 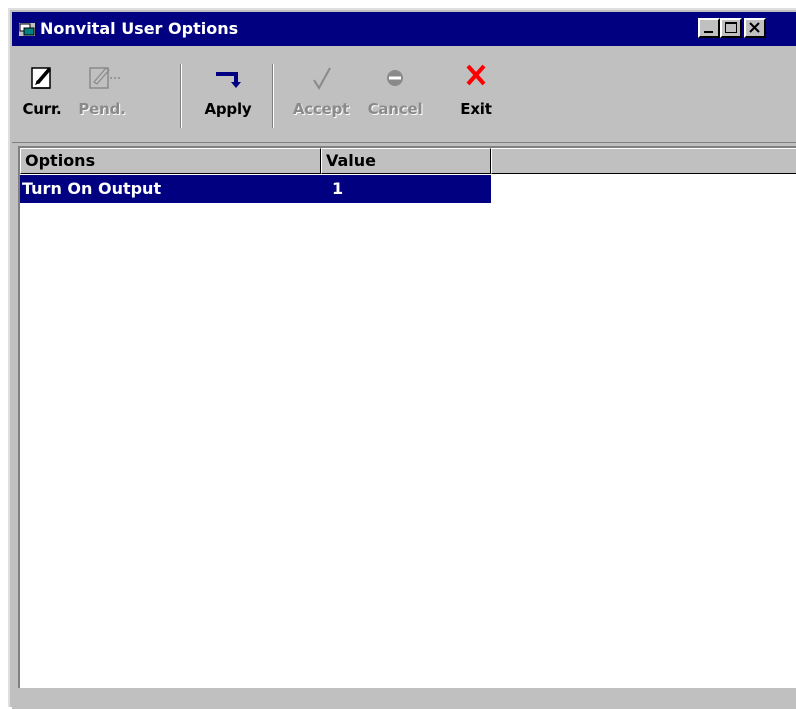 What do you see at coordinates (643, 161) in the screenshot?
I see `column-header-filler` at bounding box center [643, 161].